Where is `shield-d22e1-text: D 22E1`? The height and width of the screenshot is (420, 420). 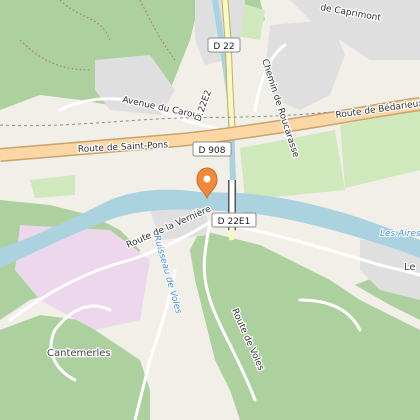
shield-d22e1-text: D 22E1 is located at coordinates (234, 222).